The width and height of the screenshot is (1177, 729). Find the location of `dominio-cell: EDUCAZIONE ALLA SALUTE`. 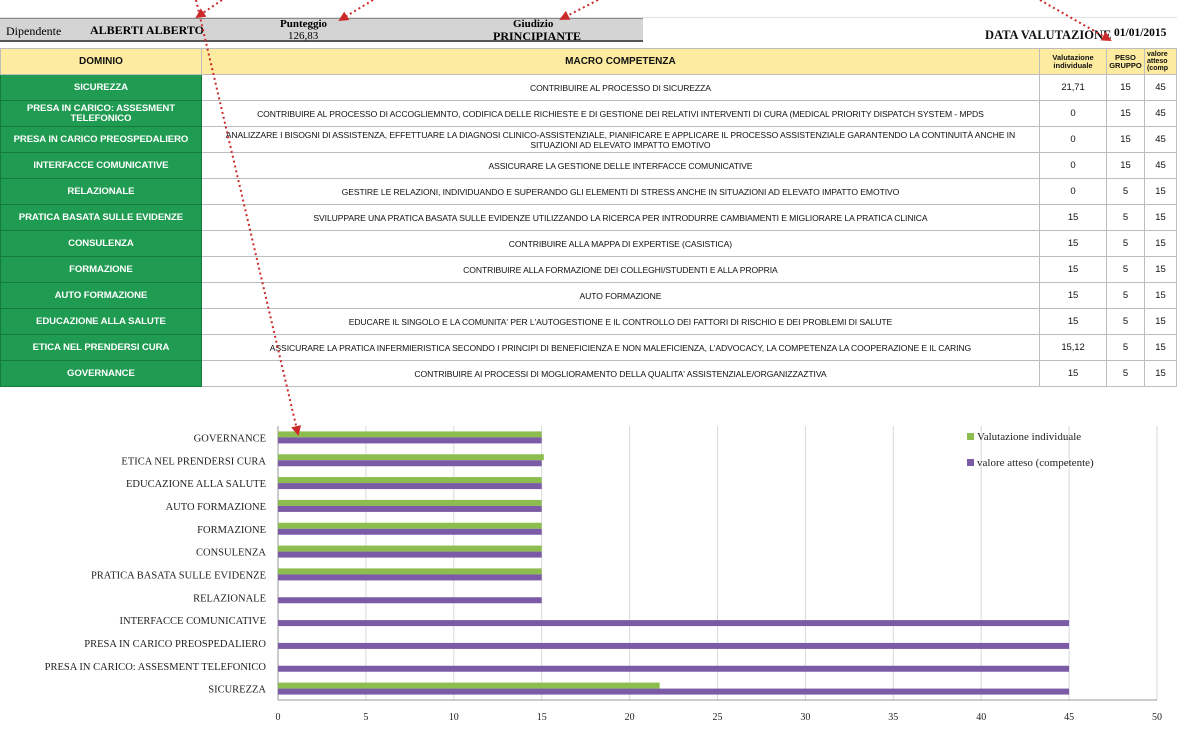

dominio-cell: EDUCAZIONE ALLA SALUTE is located at coordinates (101, 321).